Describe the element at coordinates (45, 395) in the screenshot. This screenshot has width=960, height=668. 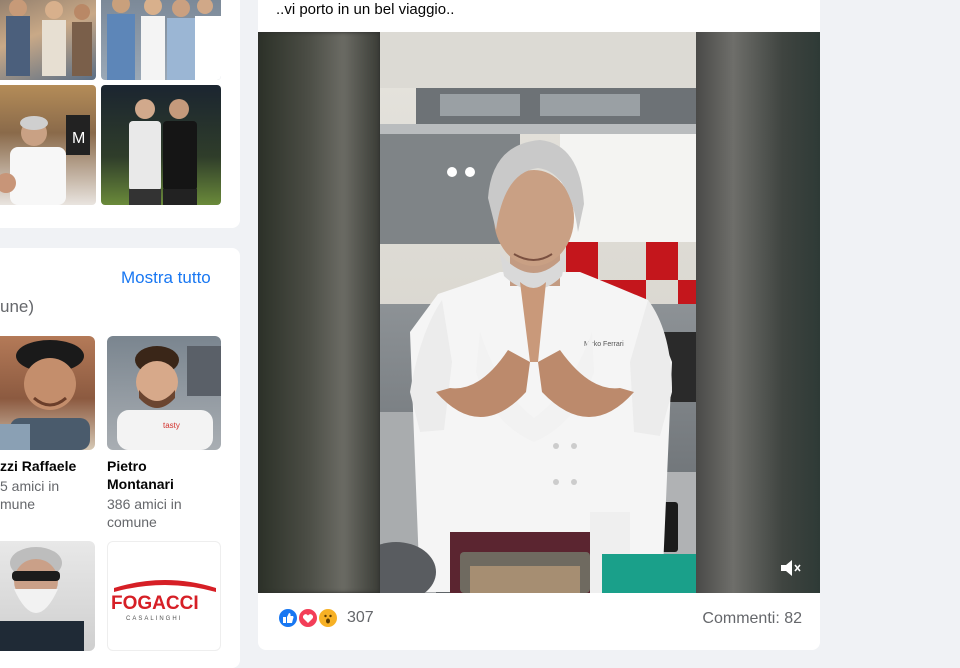
I see `friend-avatar-raffaele` at that location.